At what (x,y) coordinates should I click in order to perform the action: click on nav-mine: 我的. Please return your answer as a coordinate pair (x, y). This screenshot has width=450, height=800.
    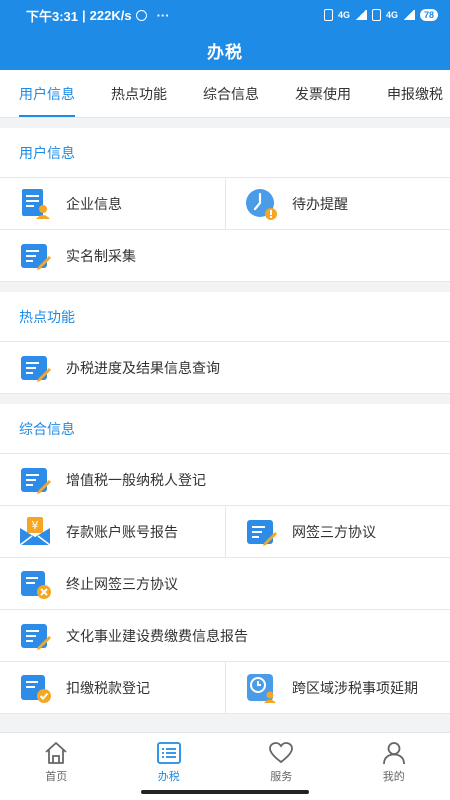
    Looking at the image, I should click on (394, 766).